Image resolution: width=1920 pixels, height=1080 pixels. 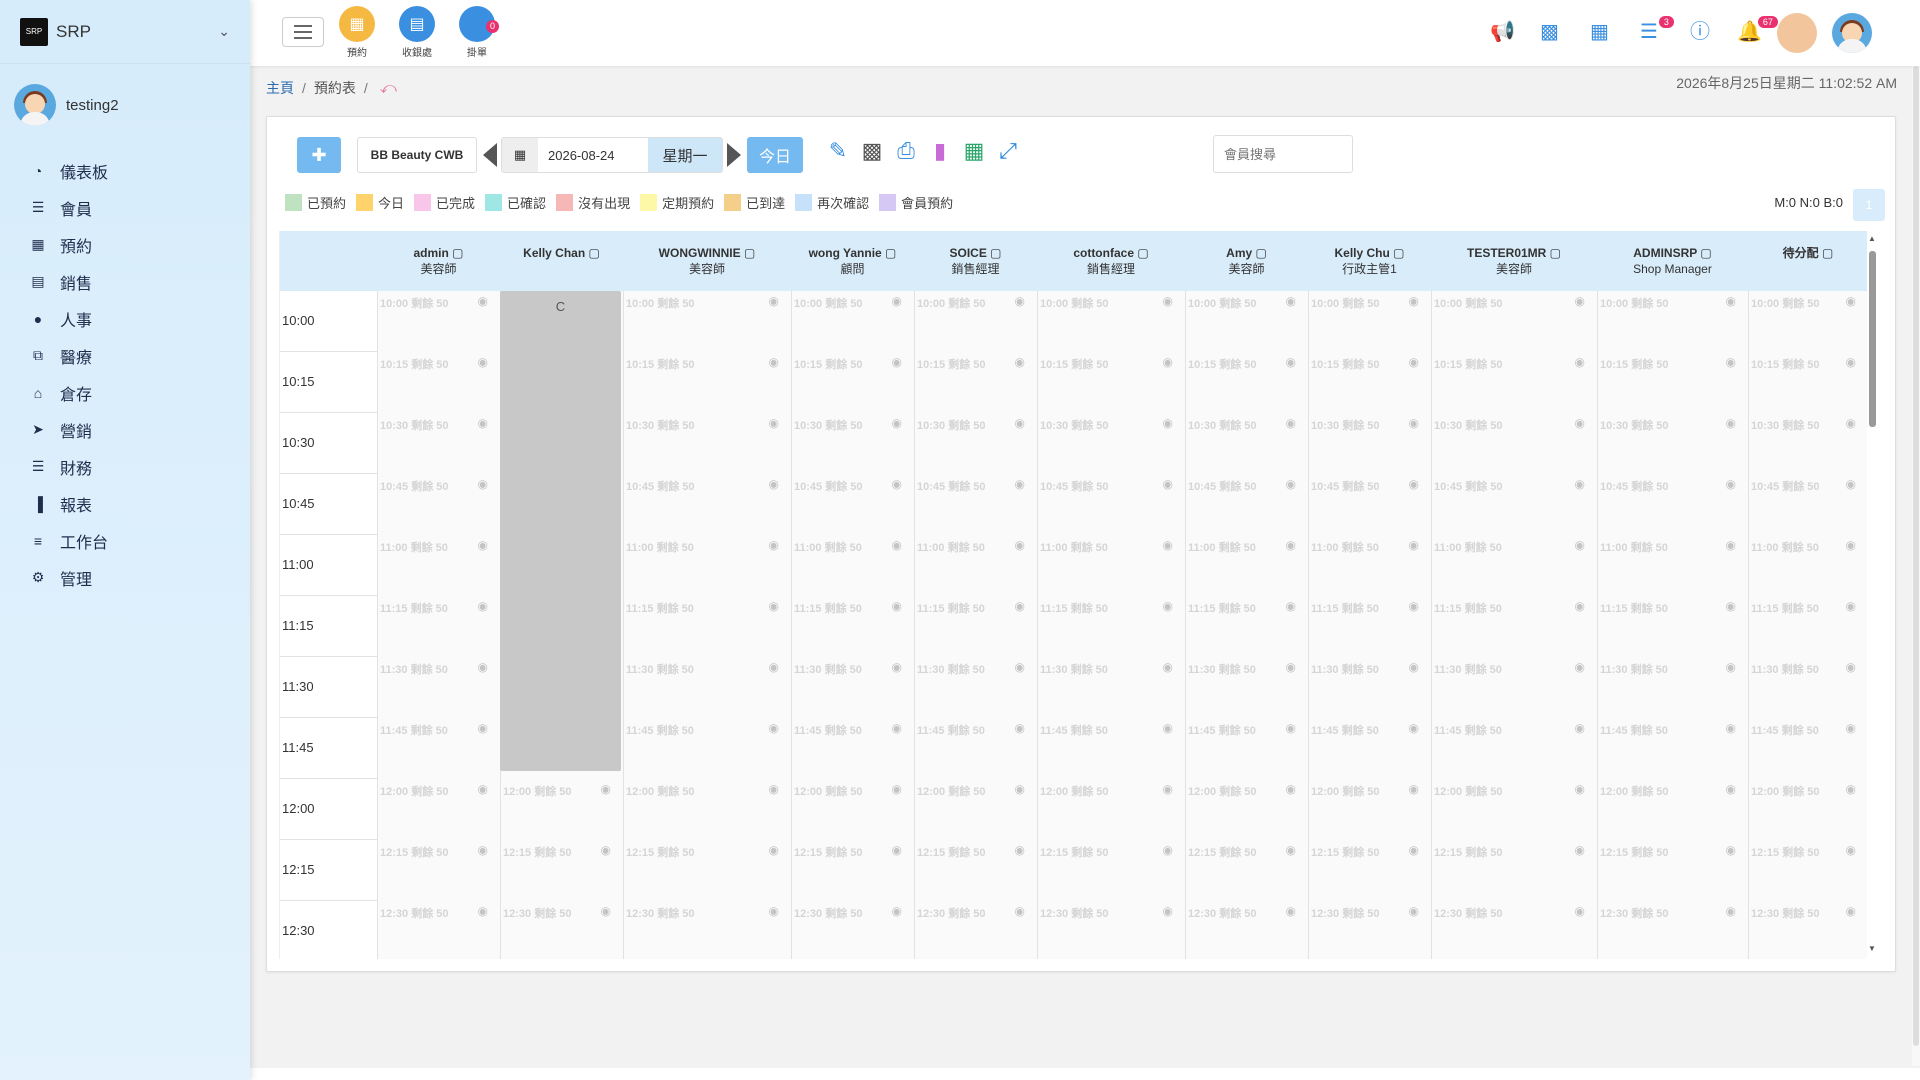 What do you see at coordinates (1246, 261) in the screenshot?
I see `staff-column-header: Amy ▢ 美容師` at bounding box center [1246, 261].